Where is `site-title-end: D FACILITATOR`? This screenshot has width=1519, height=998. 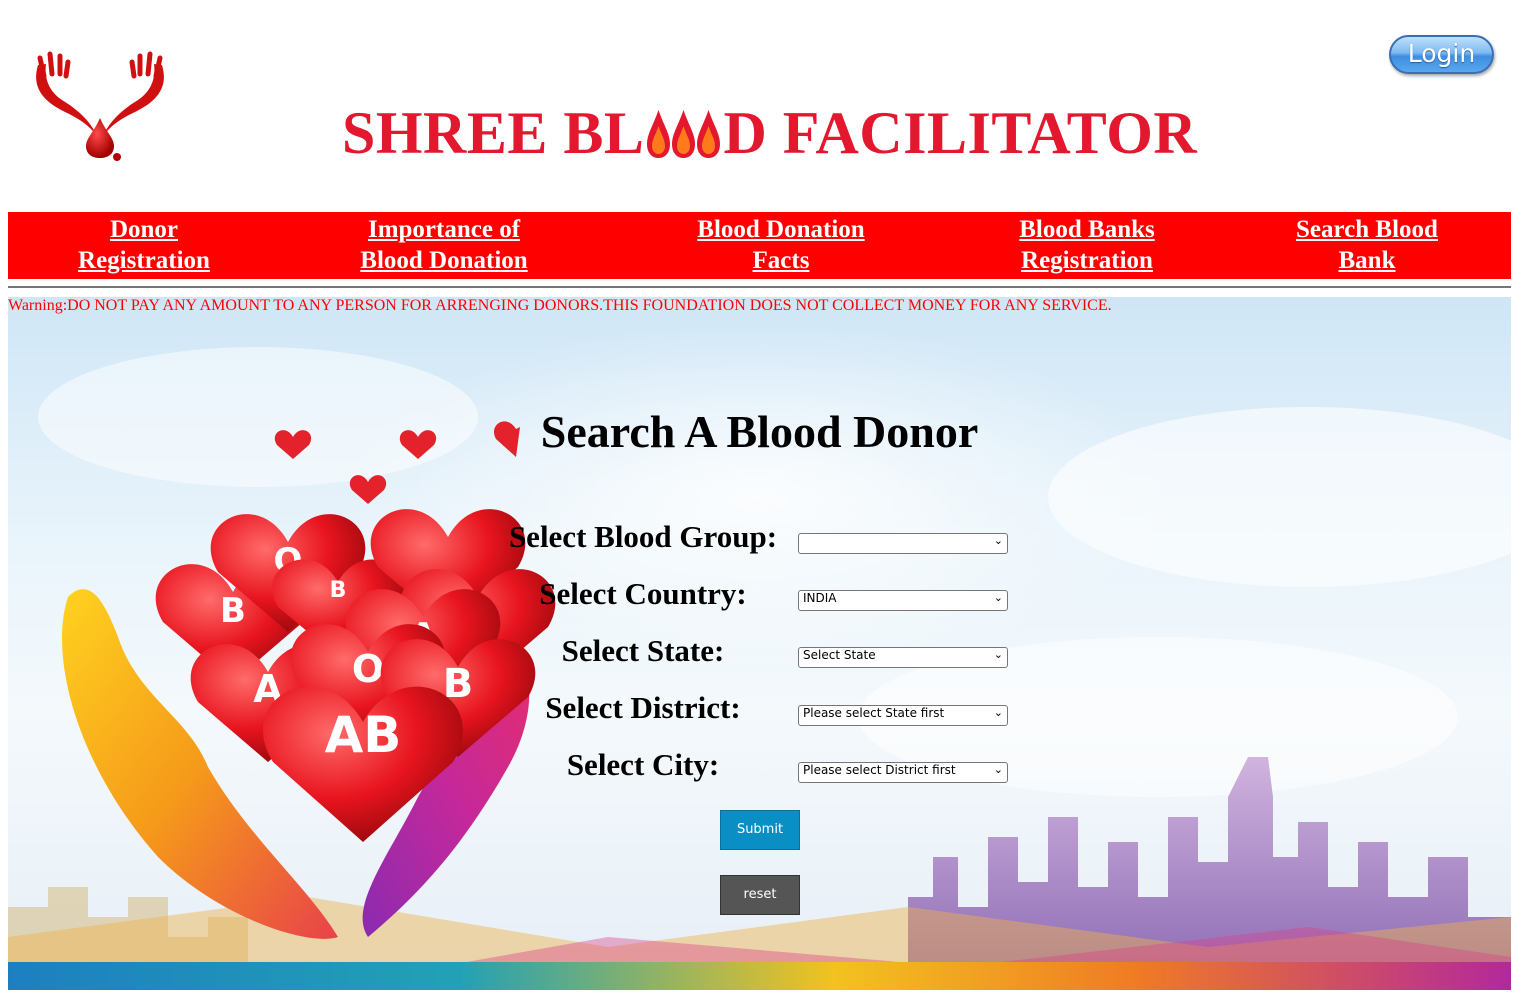 site-title-end: D FACILITATOR is located at coordinates (960, 132).